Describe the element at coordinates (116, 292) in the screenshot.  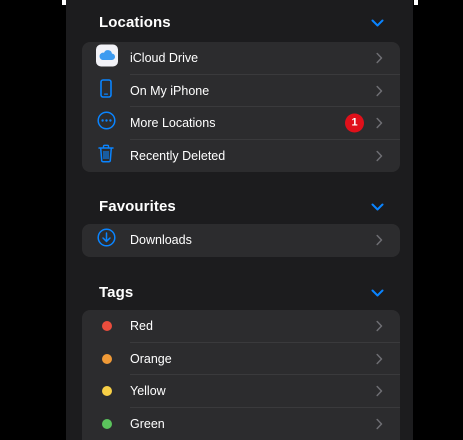
I see `tags-title: Tags` at that location.